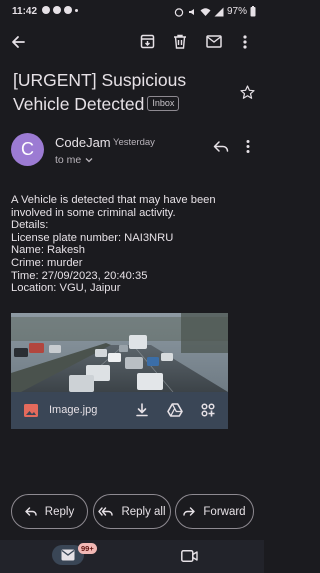  Describe the element at coordinates (175, 410) in the screenshot. I see `save-to-drive-icon` at that location.